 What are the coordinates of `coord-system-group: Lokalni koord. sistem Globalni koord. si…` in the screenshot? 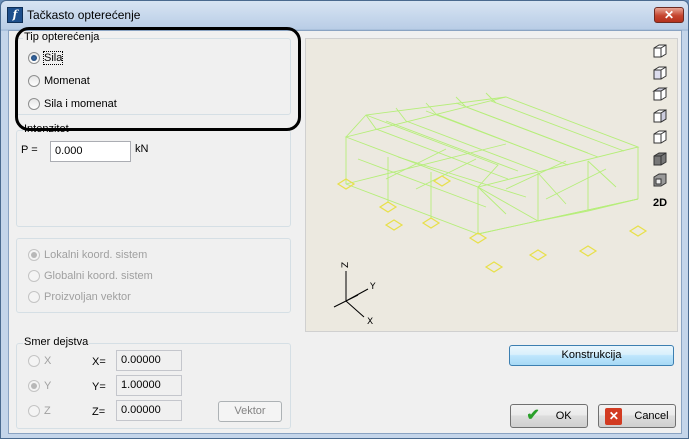 It's located at (153, 275).